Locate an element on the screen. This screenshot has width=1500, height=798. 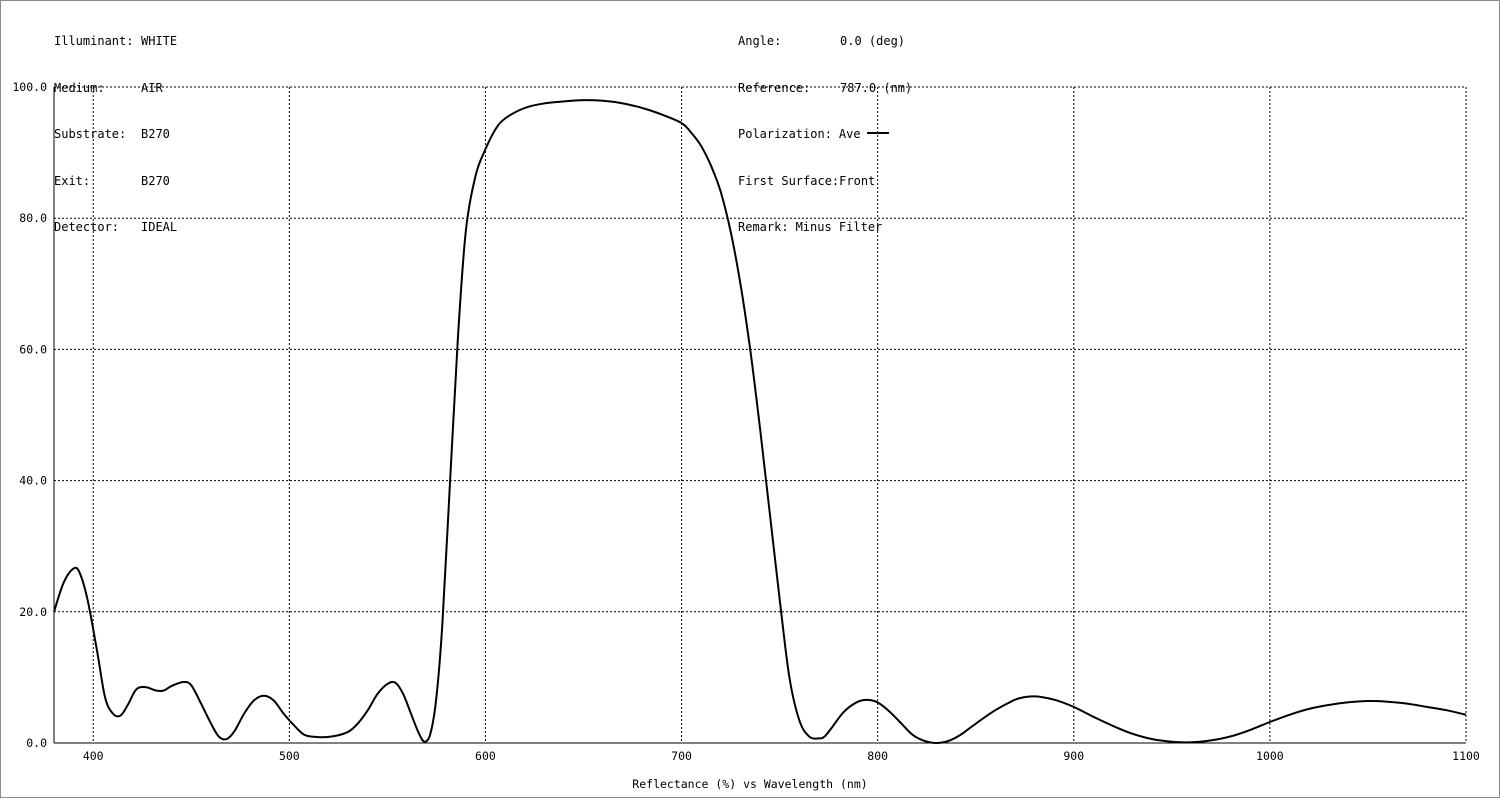
x-tick-label: 500 is located at coordinates (289, 756).